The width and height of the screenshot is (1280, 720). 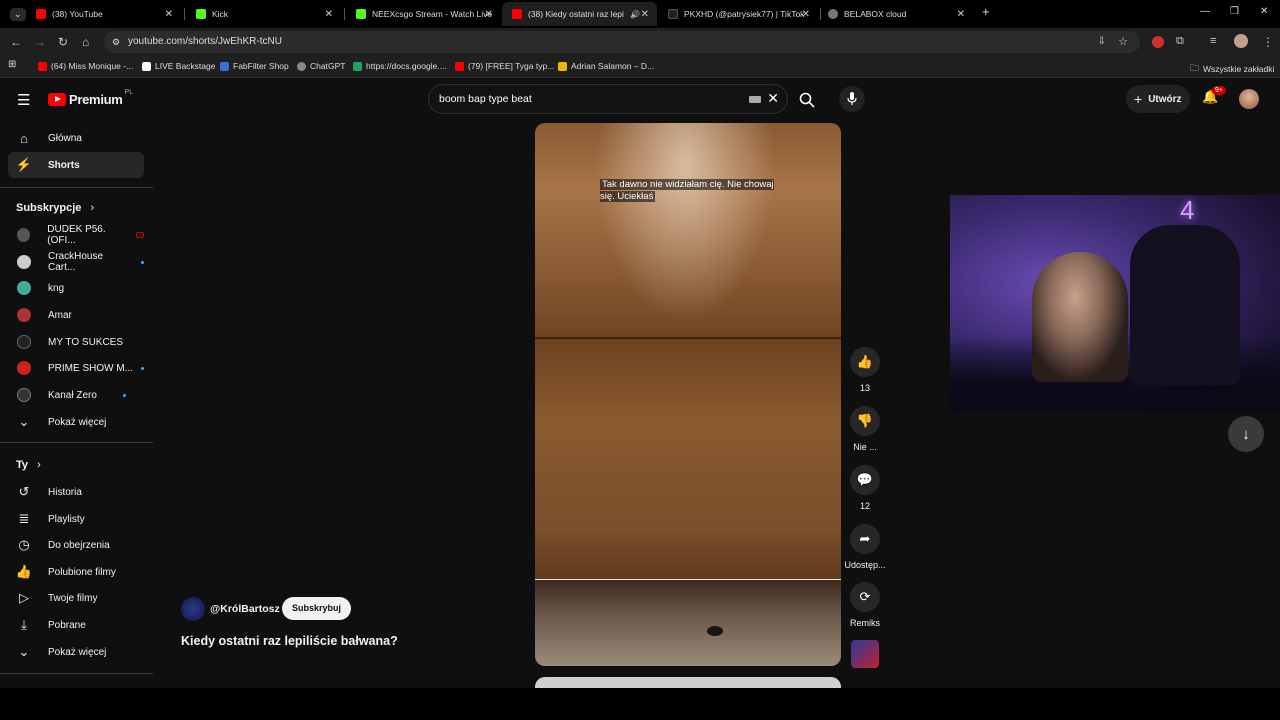 I want to click on sidebar-item-subscription: MY TO SUKCES, so click(x=76, y=342).